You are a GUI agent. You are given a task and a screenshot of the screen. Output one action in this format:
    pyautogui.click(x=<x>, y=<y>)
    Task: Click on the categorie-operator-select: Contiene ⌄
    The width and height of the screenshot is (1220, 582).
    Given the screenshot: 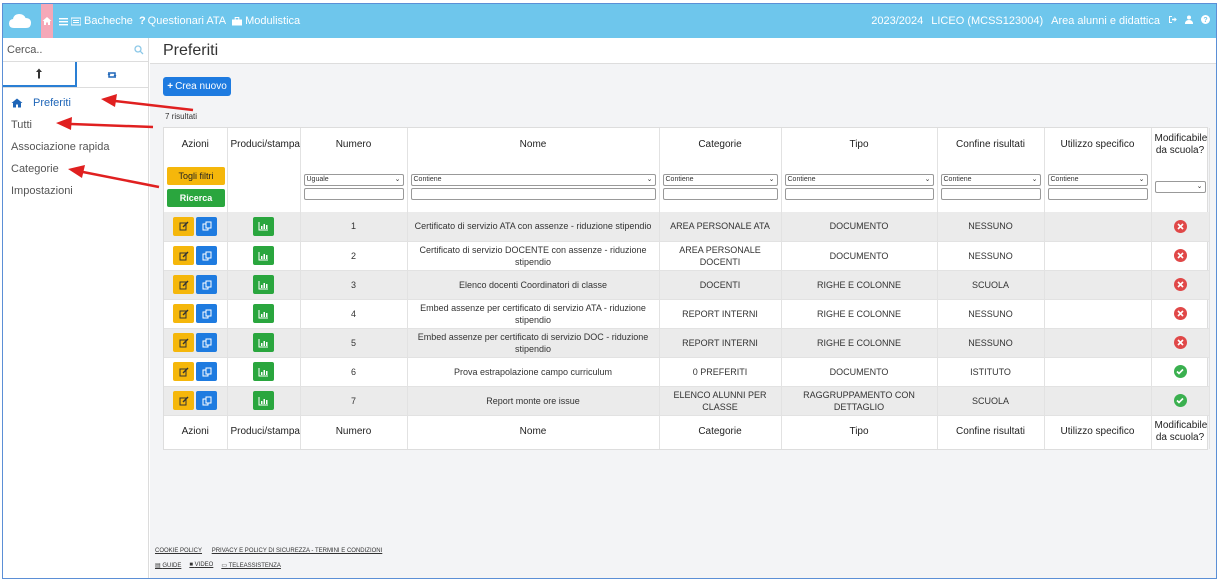 What is the action you would take?
    pyautogui.click(x=720, y=180)
    